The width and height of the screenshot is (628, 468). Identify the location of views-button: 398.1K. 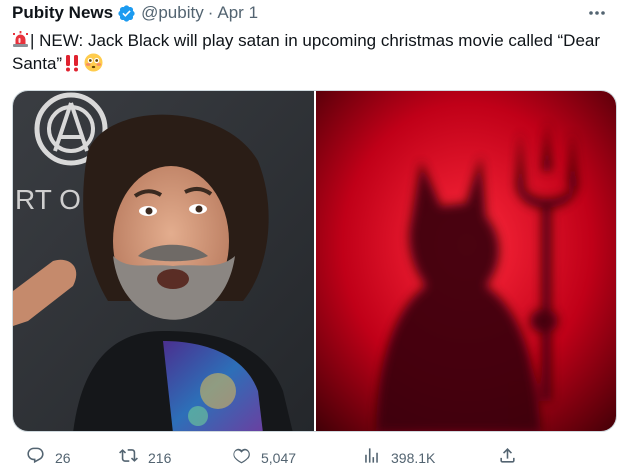
(398, 457).